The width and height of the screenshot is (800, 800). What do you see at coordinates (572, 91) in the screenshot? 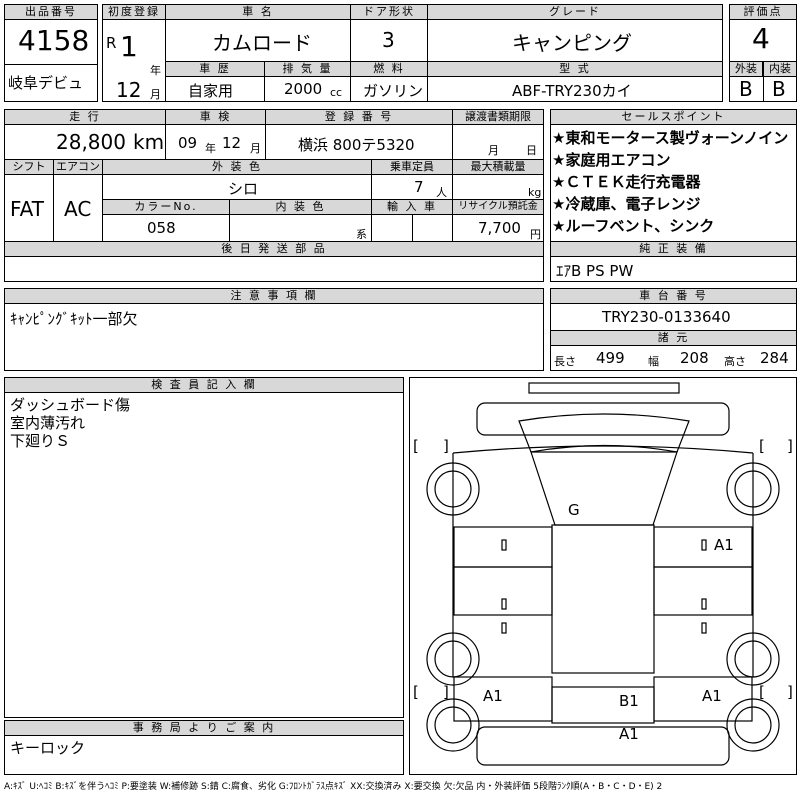
I see `model-value: ABF-TRY230カイ` at bounding box center [572, 91].